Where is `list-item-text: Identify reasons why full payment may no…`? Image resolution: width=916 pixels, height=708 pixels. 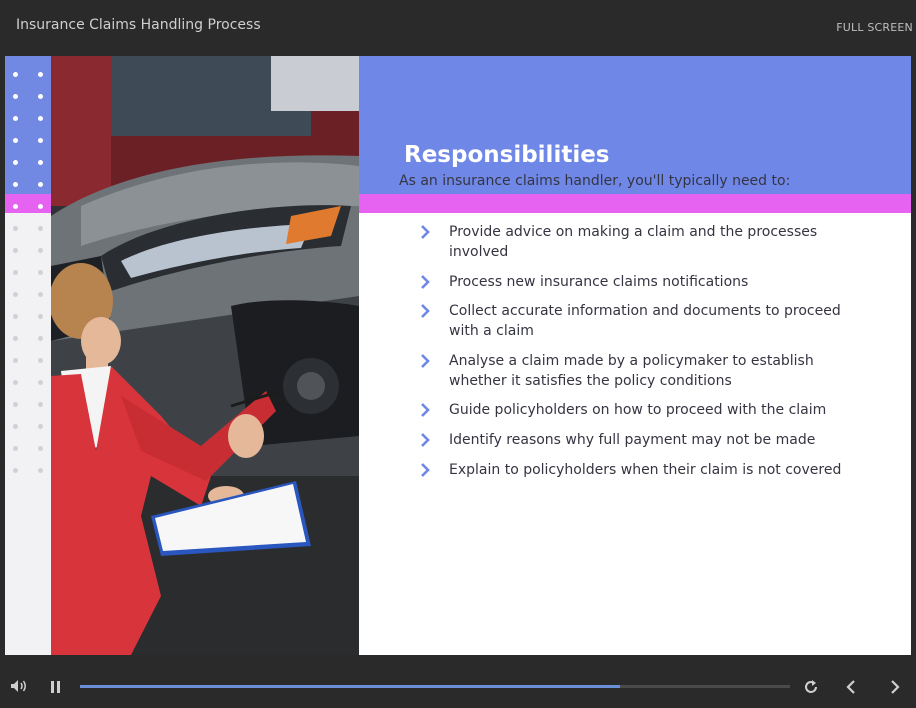 list-item-text: Identify reasons why full payment may no… is located at coordinates (632, 439).